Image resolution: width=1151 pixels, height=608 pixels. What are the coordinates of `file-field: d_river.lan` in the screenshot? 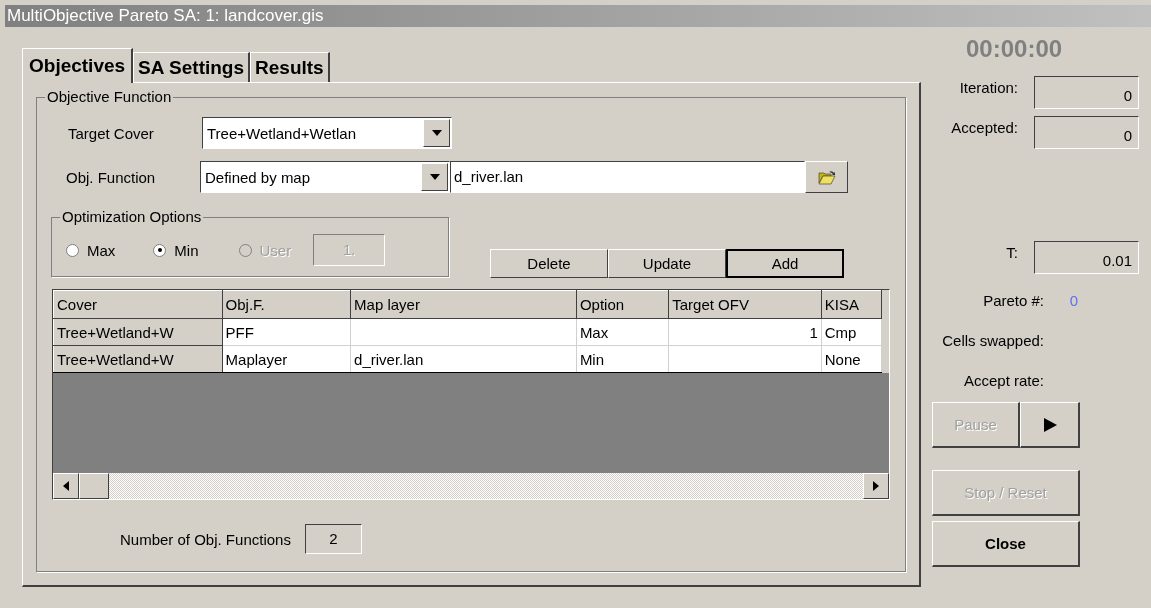 It's located at (627, 177).